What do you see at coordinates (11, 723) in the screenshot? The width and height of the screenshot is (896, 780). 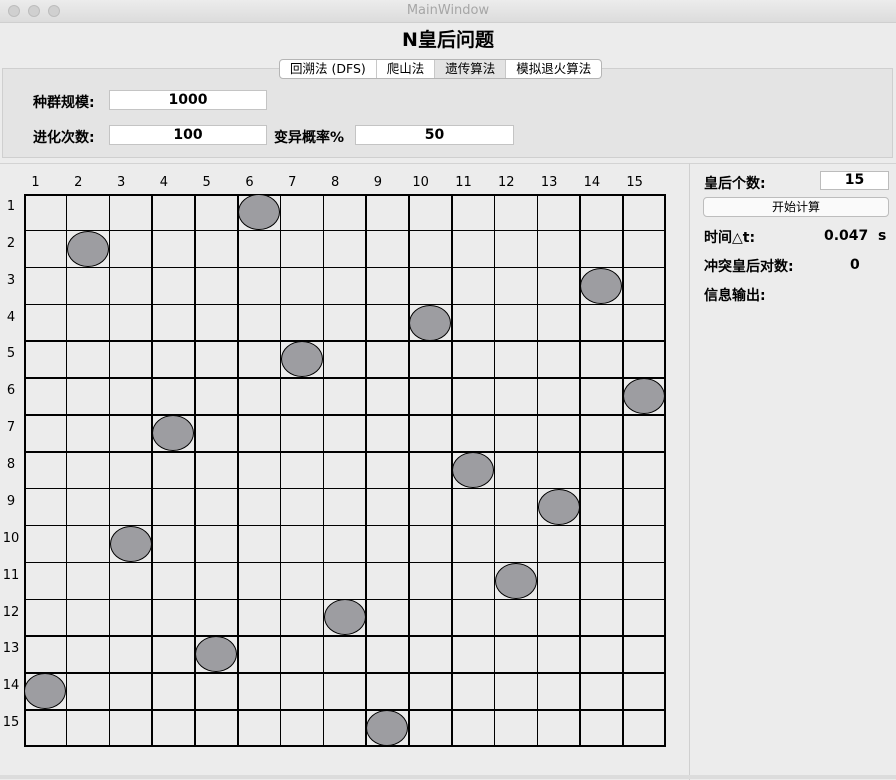 I see `row-label: 15` at bounding box center [11, 723].